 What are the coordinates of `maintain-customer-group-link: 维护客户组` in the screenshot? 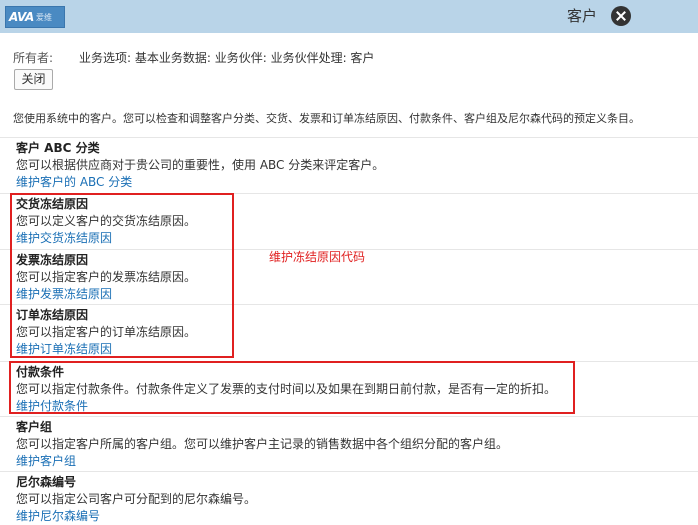 It's located at (46, 461).